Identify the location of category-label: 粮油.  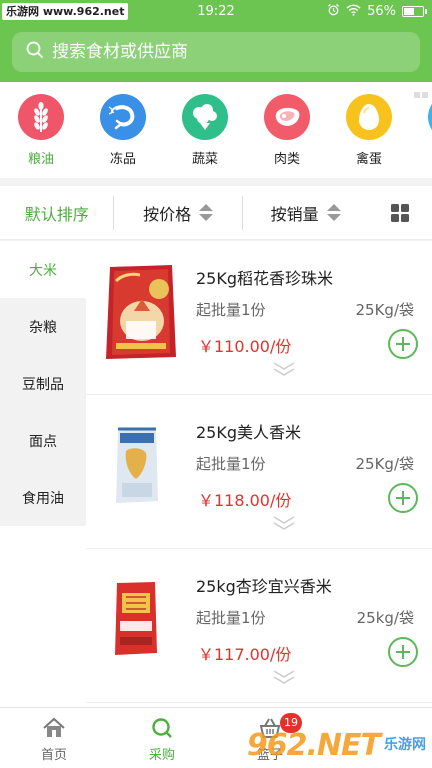
(40, 159).